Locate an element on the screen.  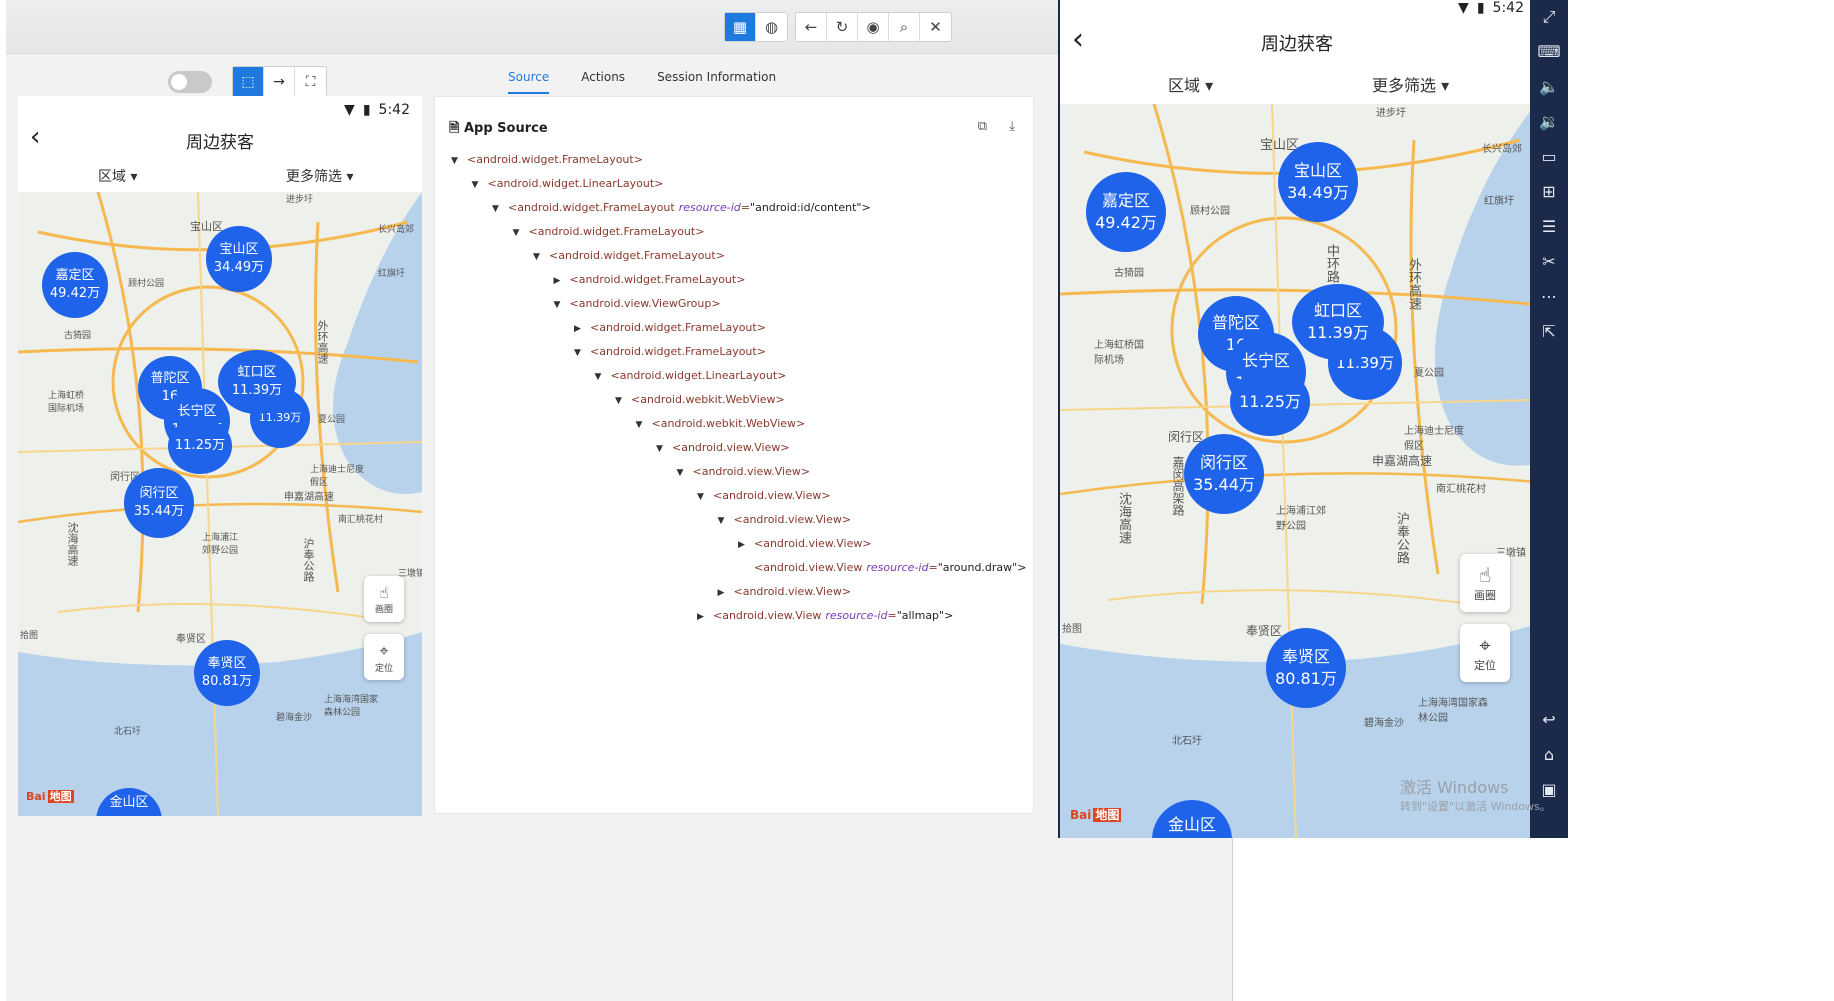
fullscreen-icon: ⤢ is located at coordinates (1549, 17).